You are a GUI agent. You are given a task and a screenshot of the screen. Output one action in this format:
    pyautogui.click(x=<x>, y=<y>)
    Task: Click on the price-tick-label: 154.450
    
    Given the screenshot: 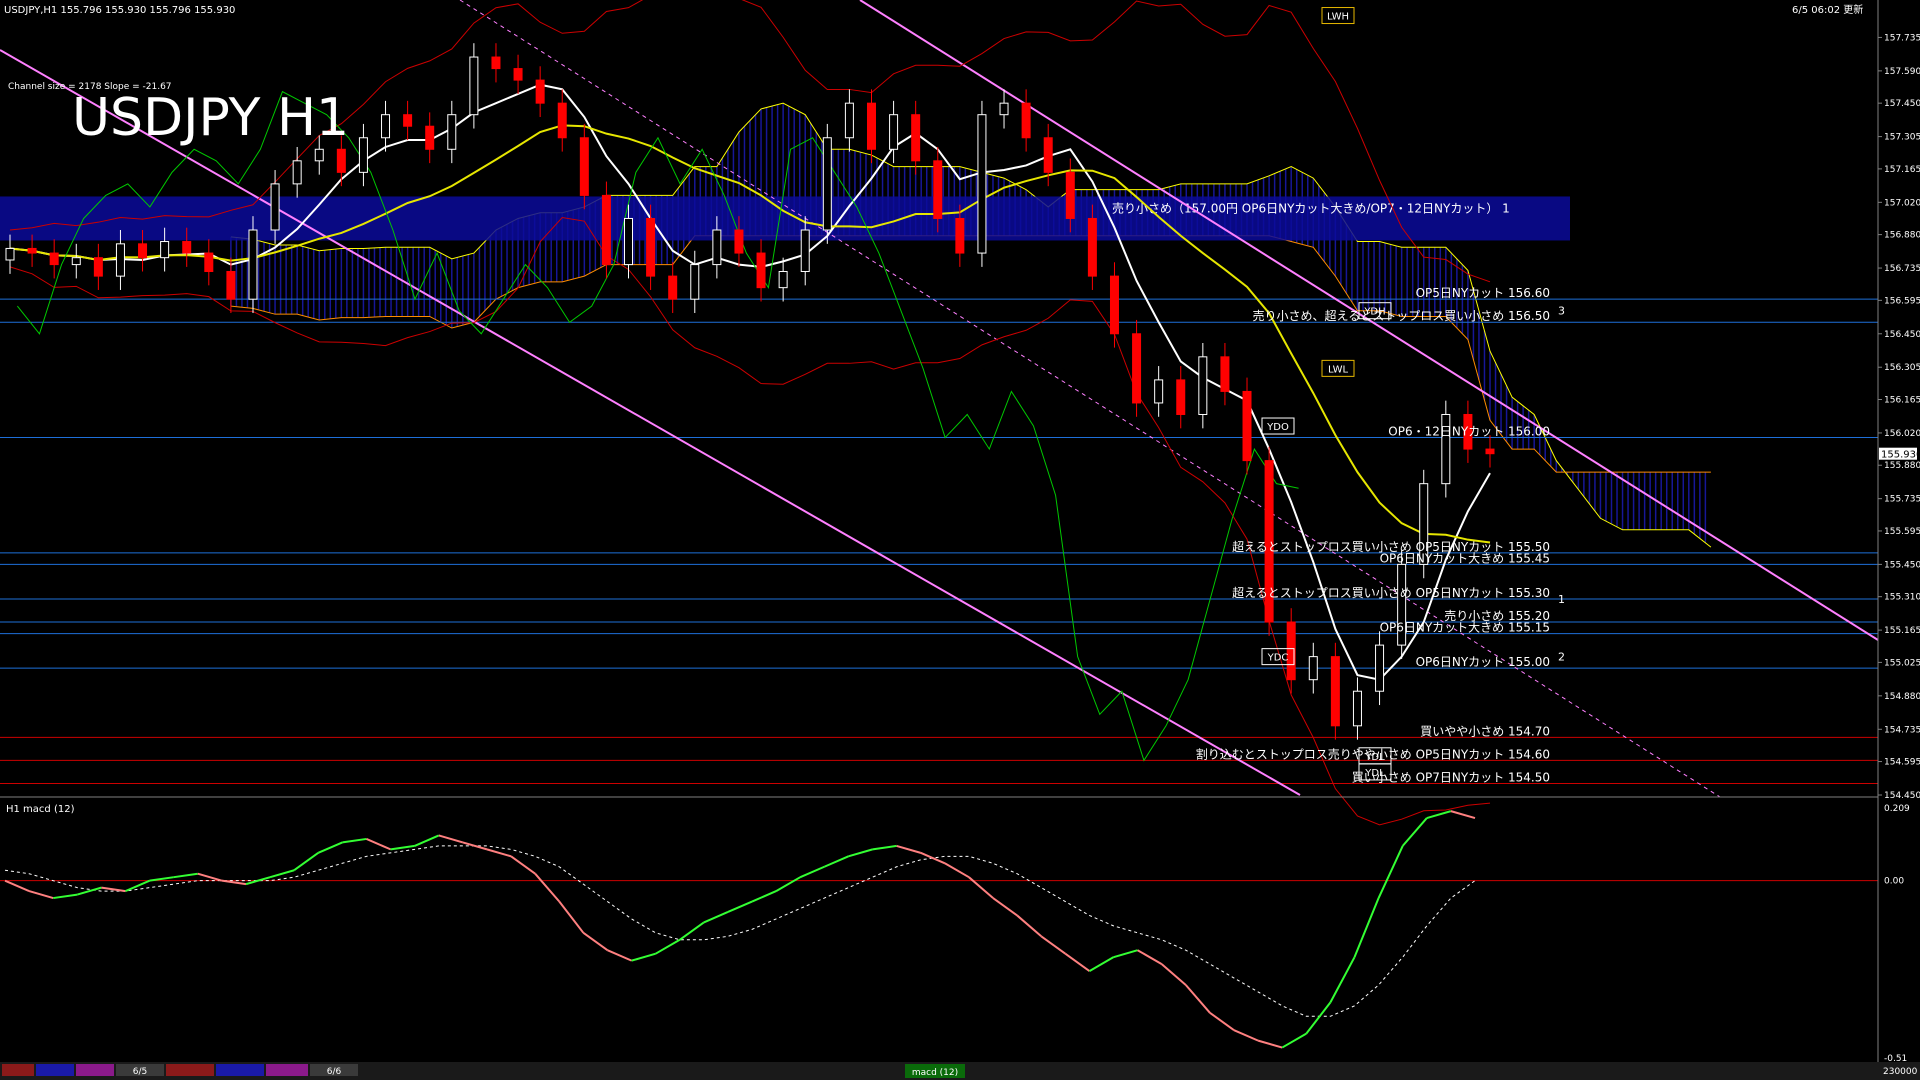 What is the action you would take?
    pyautogui.click(x=1902, y=796)
    